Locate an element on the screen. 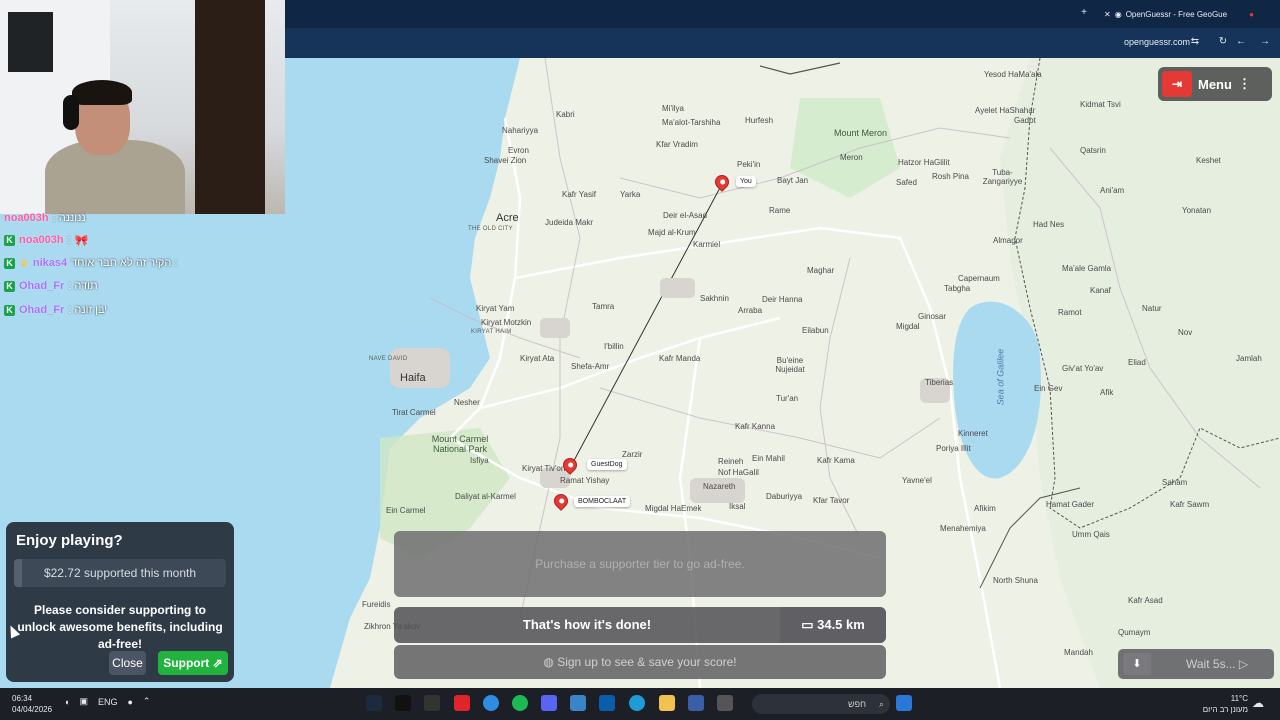 This screenshot has width=1280, height=720. chat-user: nikas4 is located at coordinates (50, 263).